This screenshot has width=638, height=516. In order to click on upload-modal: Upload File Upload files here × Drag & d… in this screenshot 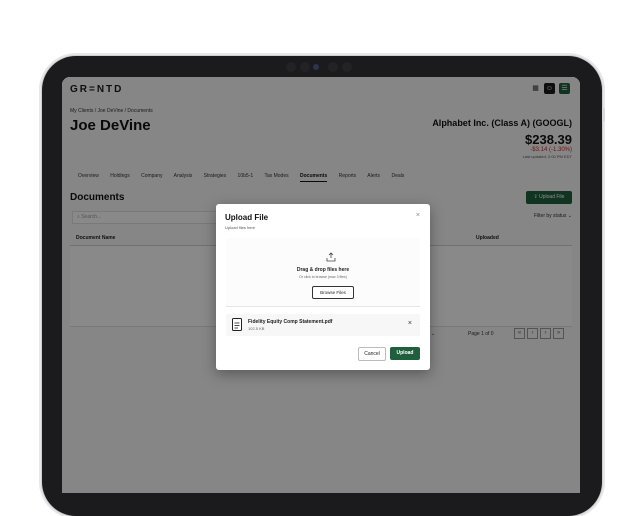, I will do `click(323, 287)`.